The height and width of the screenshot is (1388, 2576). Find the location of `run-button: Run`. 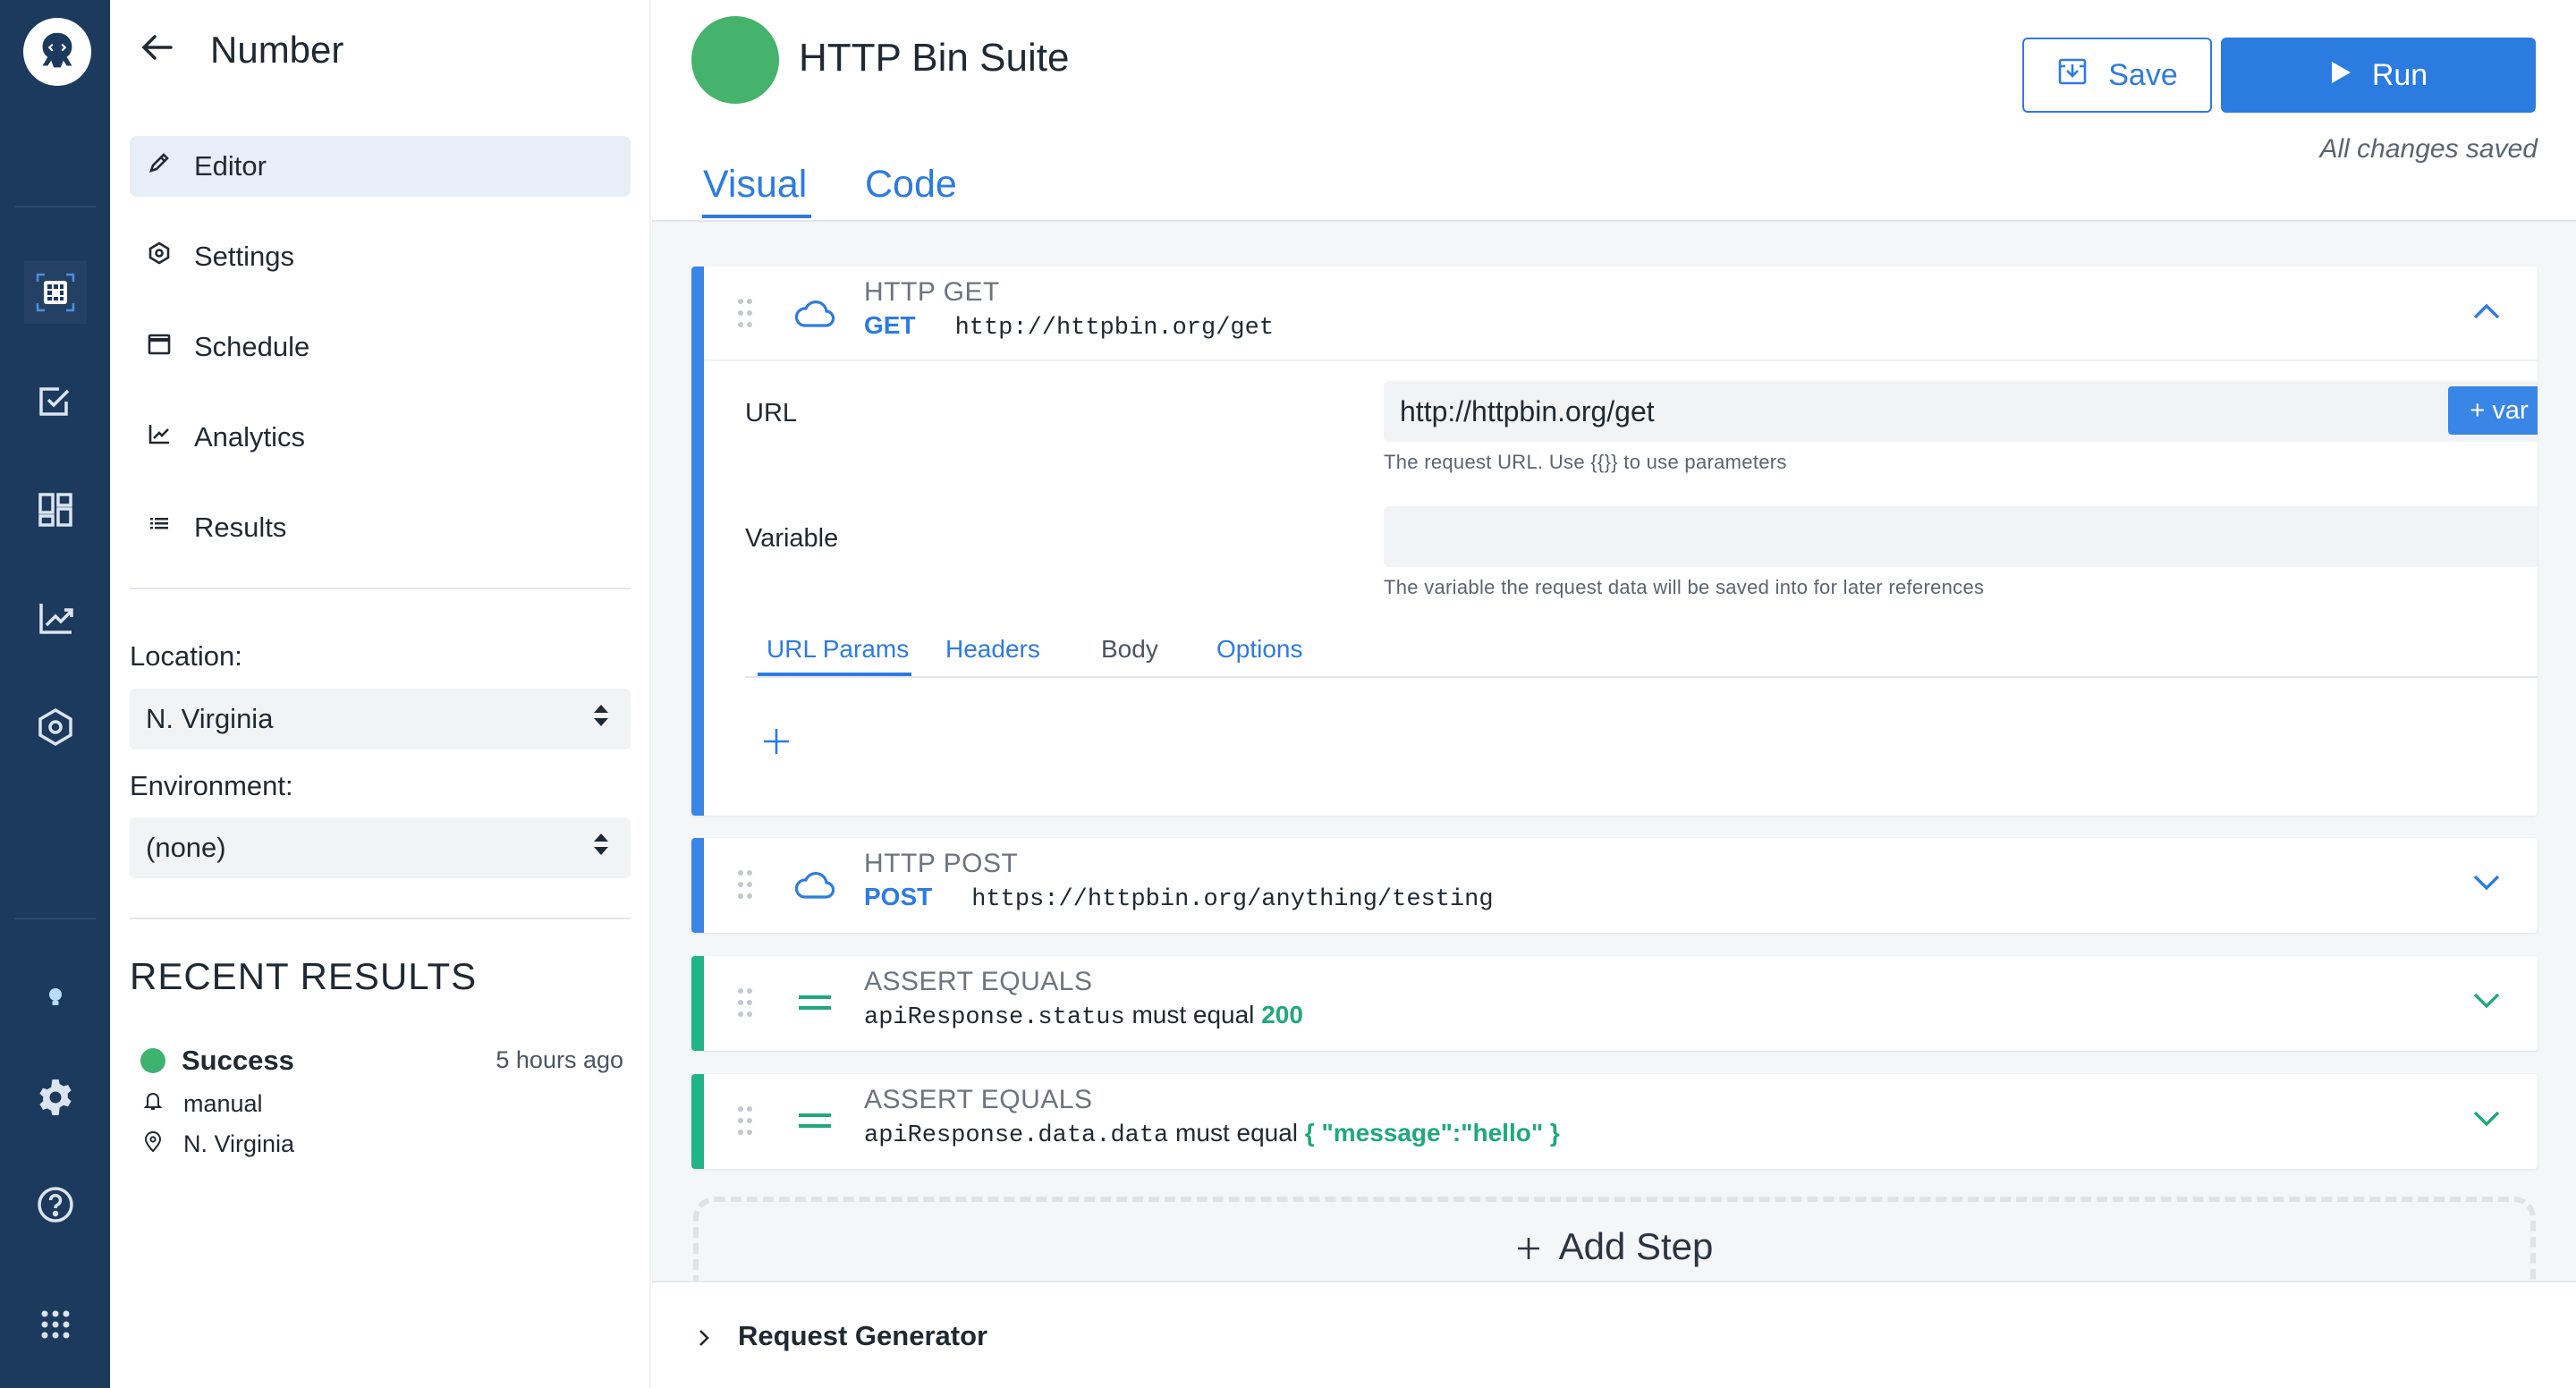

run-button: Run is located at coordinates (2378, 76).